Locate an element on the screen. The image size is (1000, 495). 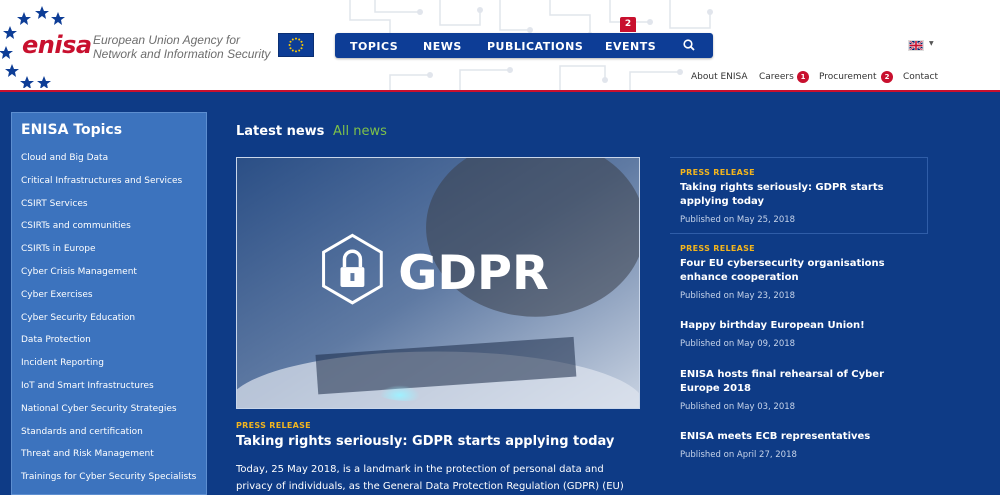
news-item-date: Published on April 27, 2018 is located at coordinates (738, 455).